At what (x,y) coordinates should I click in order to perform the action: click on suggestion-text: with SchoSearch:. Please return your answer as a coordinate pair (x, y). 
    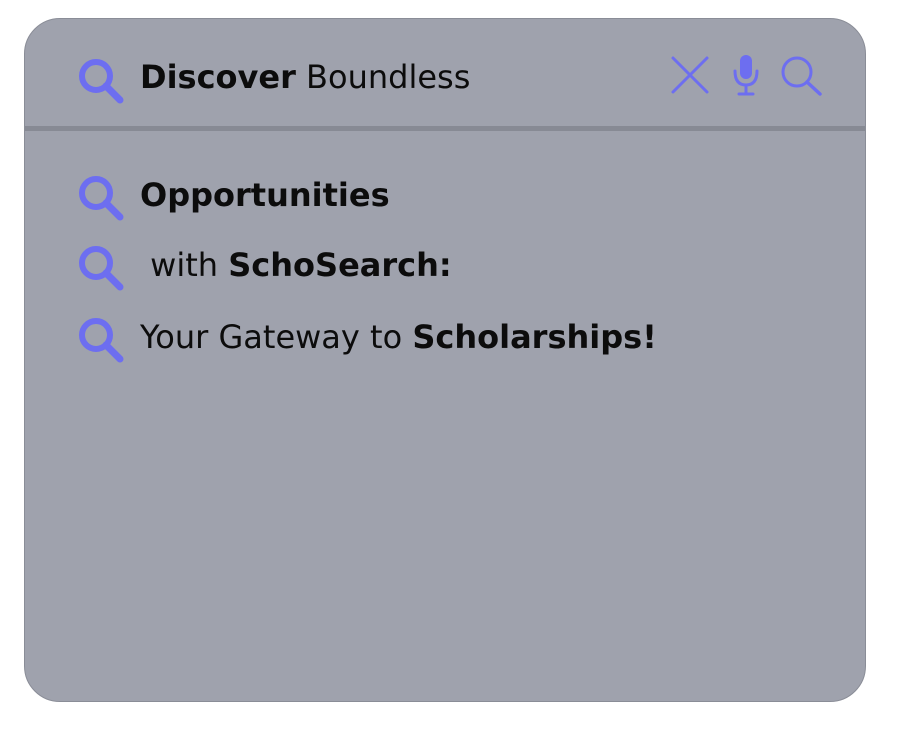
    Looking at the image, I should click on (296, 265).